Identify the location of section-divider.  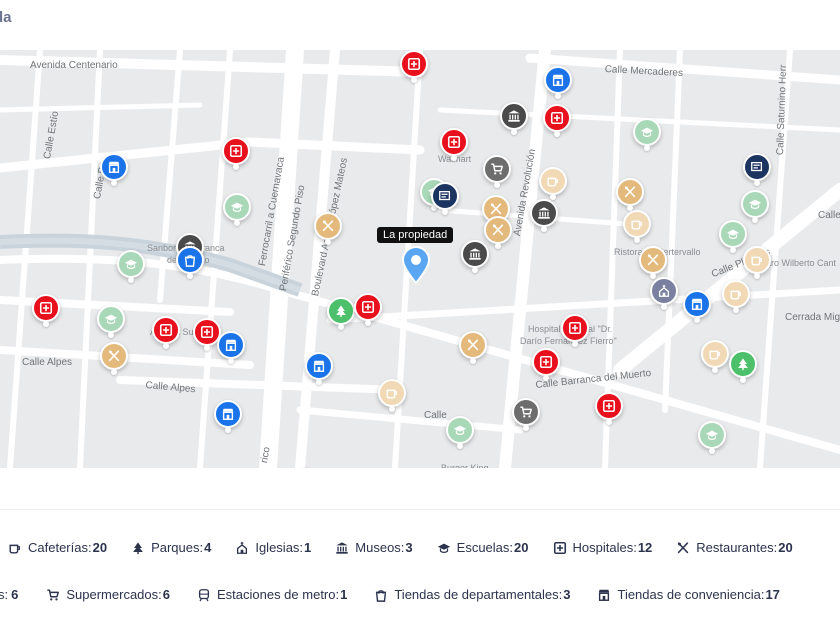
(420, 509).